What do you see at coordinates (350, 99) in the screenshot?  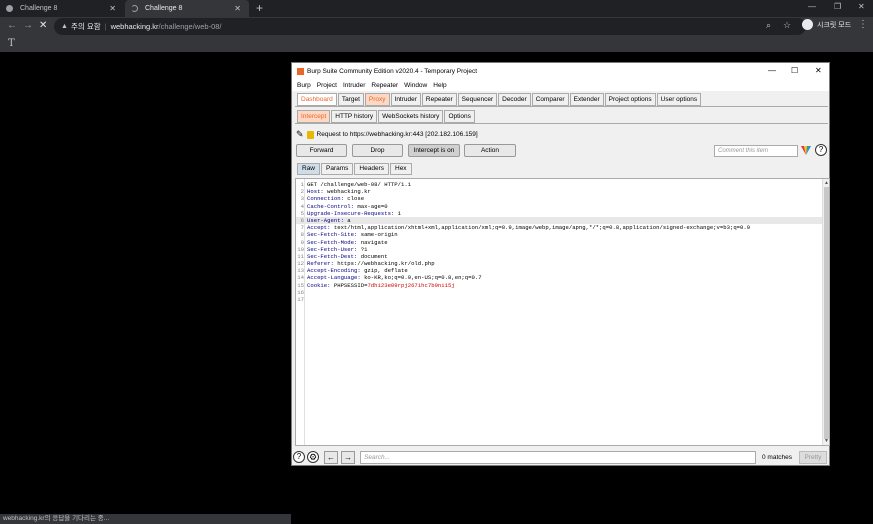 I see `tab-target: Target` at bounding box center [350, 99].